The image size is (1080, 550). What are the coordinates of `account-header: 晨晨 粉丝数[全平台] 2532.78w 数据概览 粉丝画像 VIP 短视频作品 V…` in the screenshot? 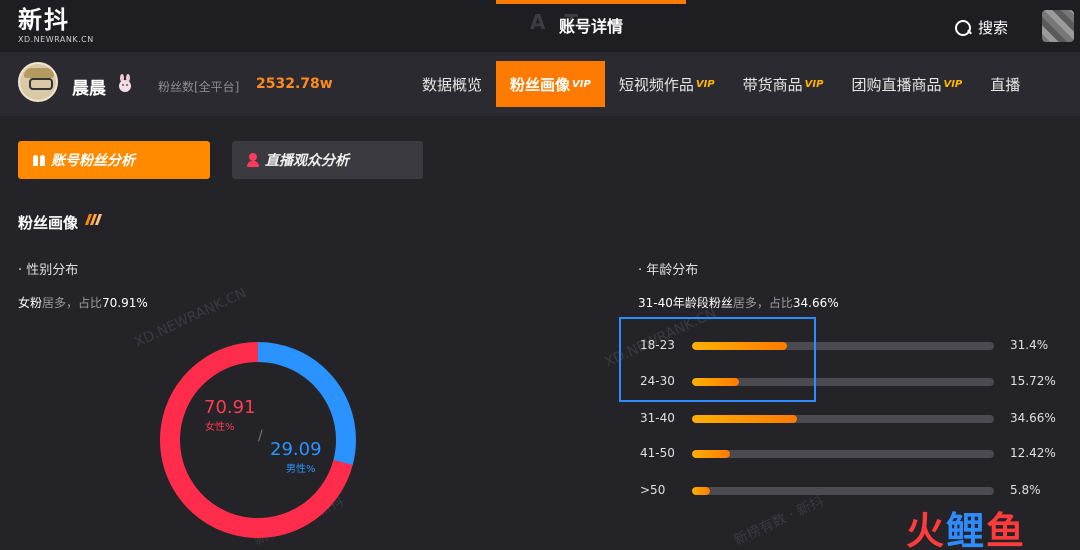 It's located at (540, 84).